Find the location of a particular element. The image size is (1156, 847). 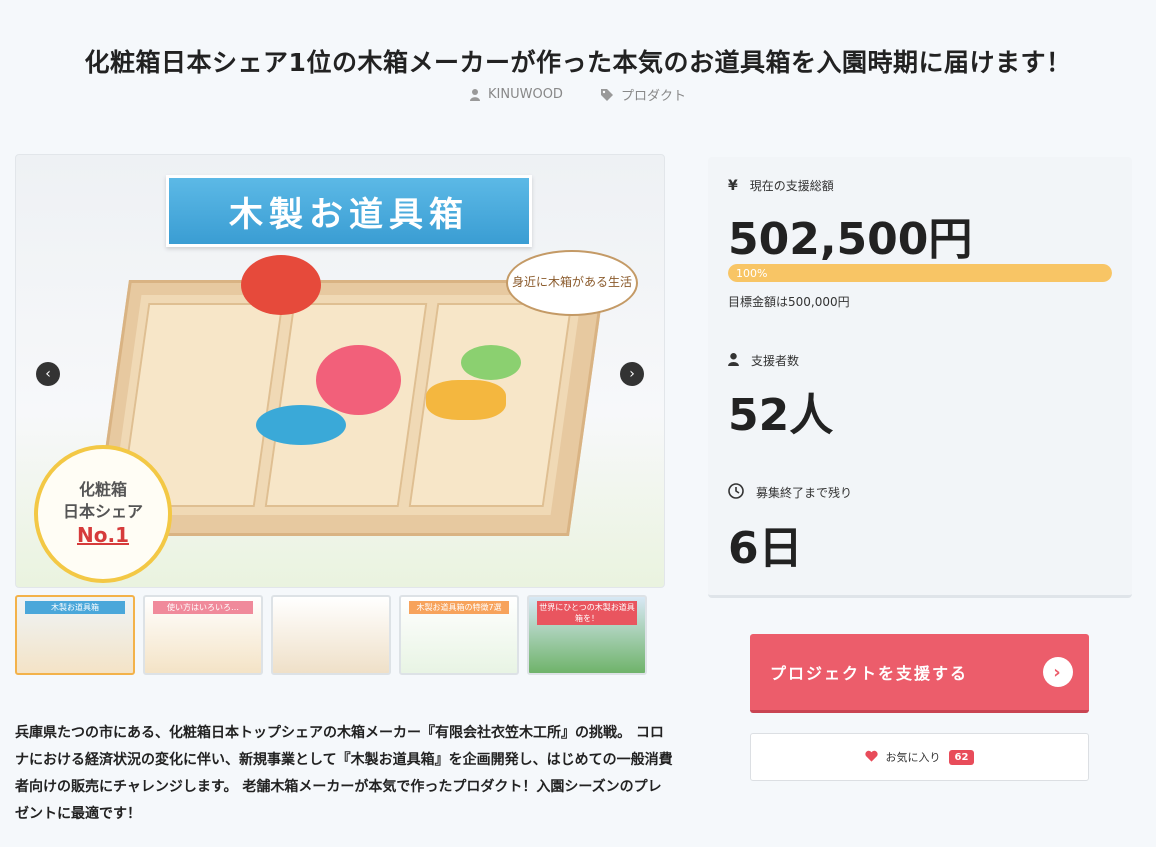

badge-line2: 日本シェア is located at coordinates (102, 511).